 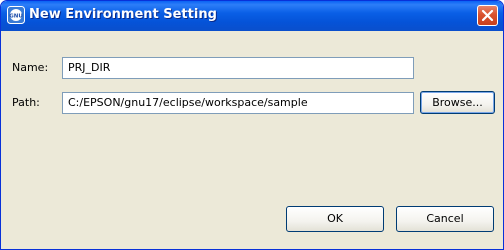 What do you see at coordinates (30, 67) in the screenshot?
I see `name-label: Name:` at bounding box center [30, 67].